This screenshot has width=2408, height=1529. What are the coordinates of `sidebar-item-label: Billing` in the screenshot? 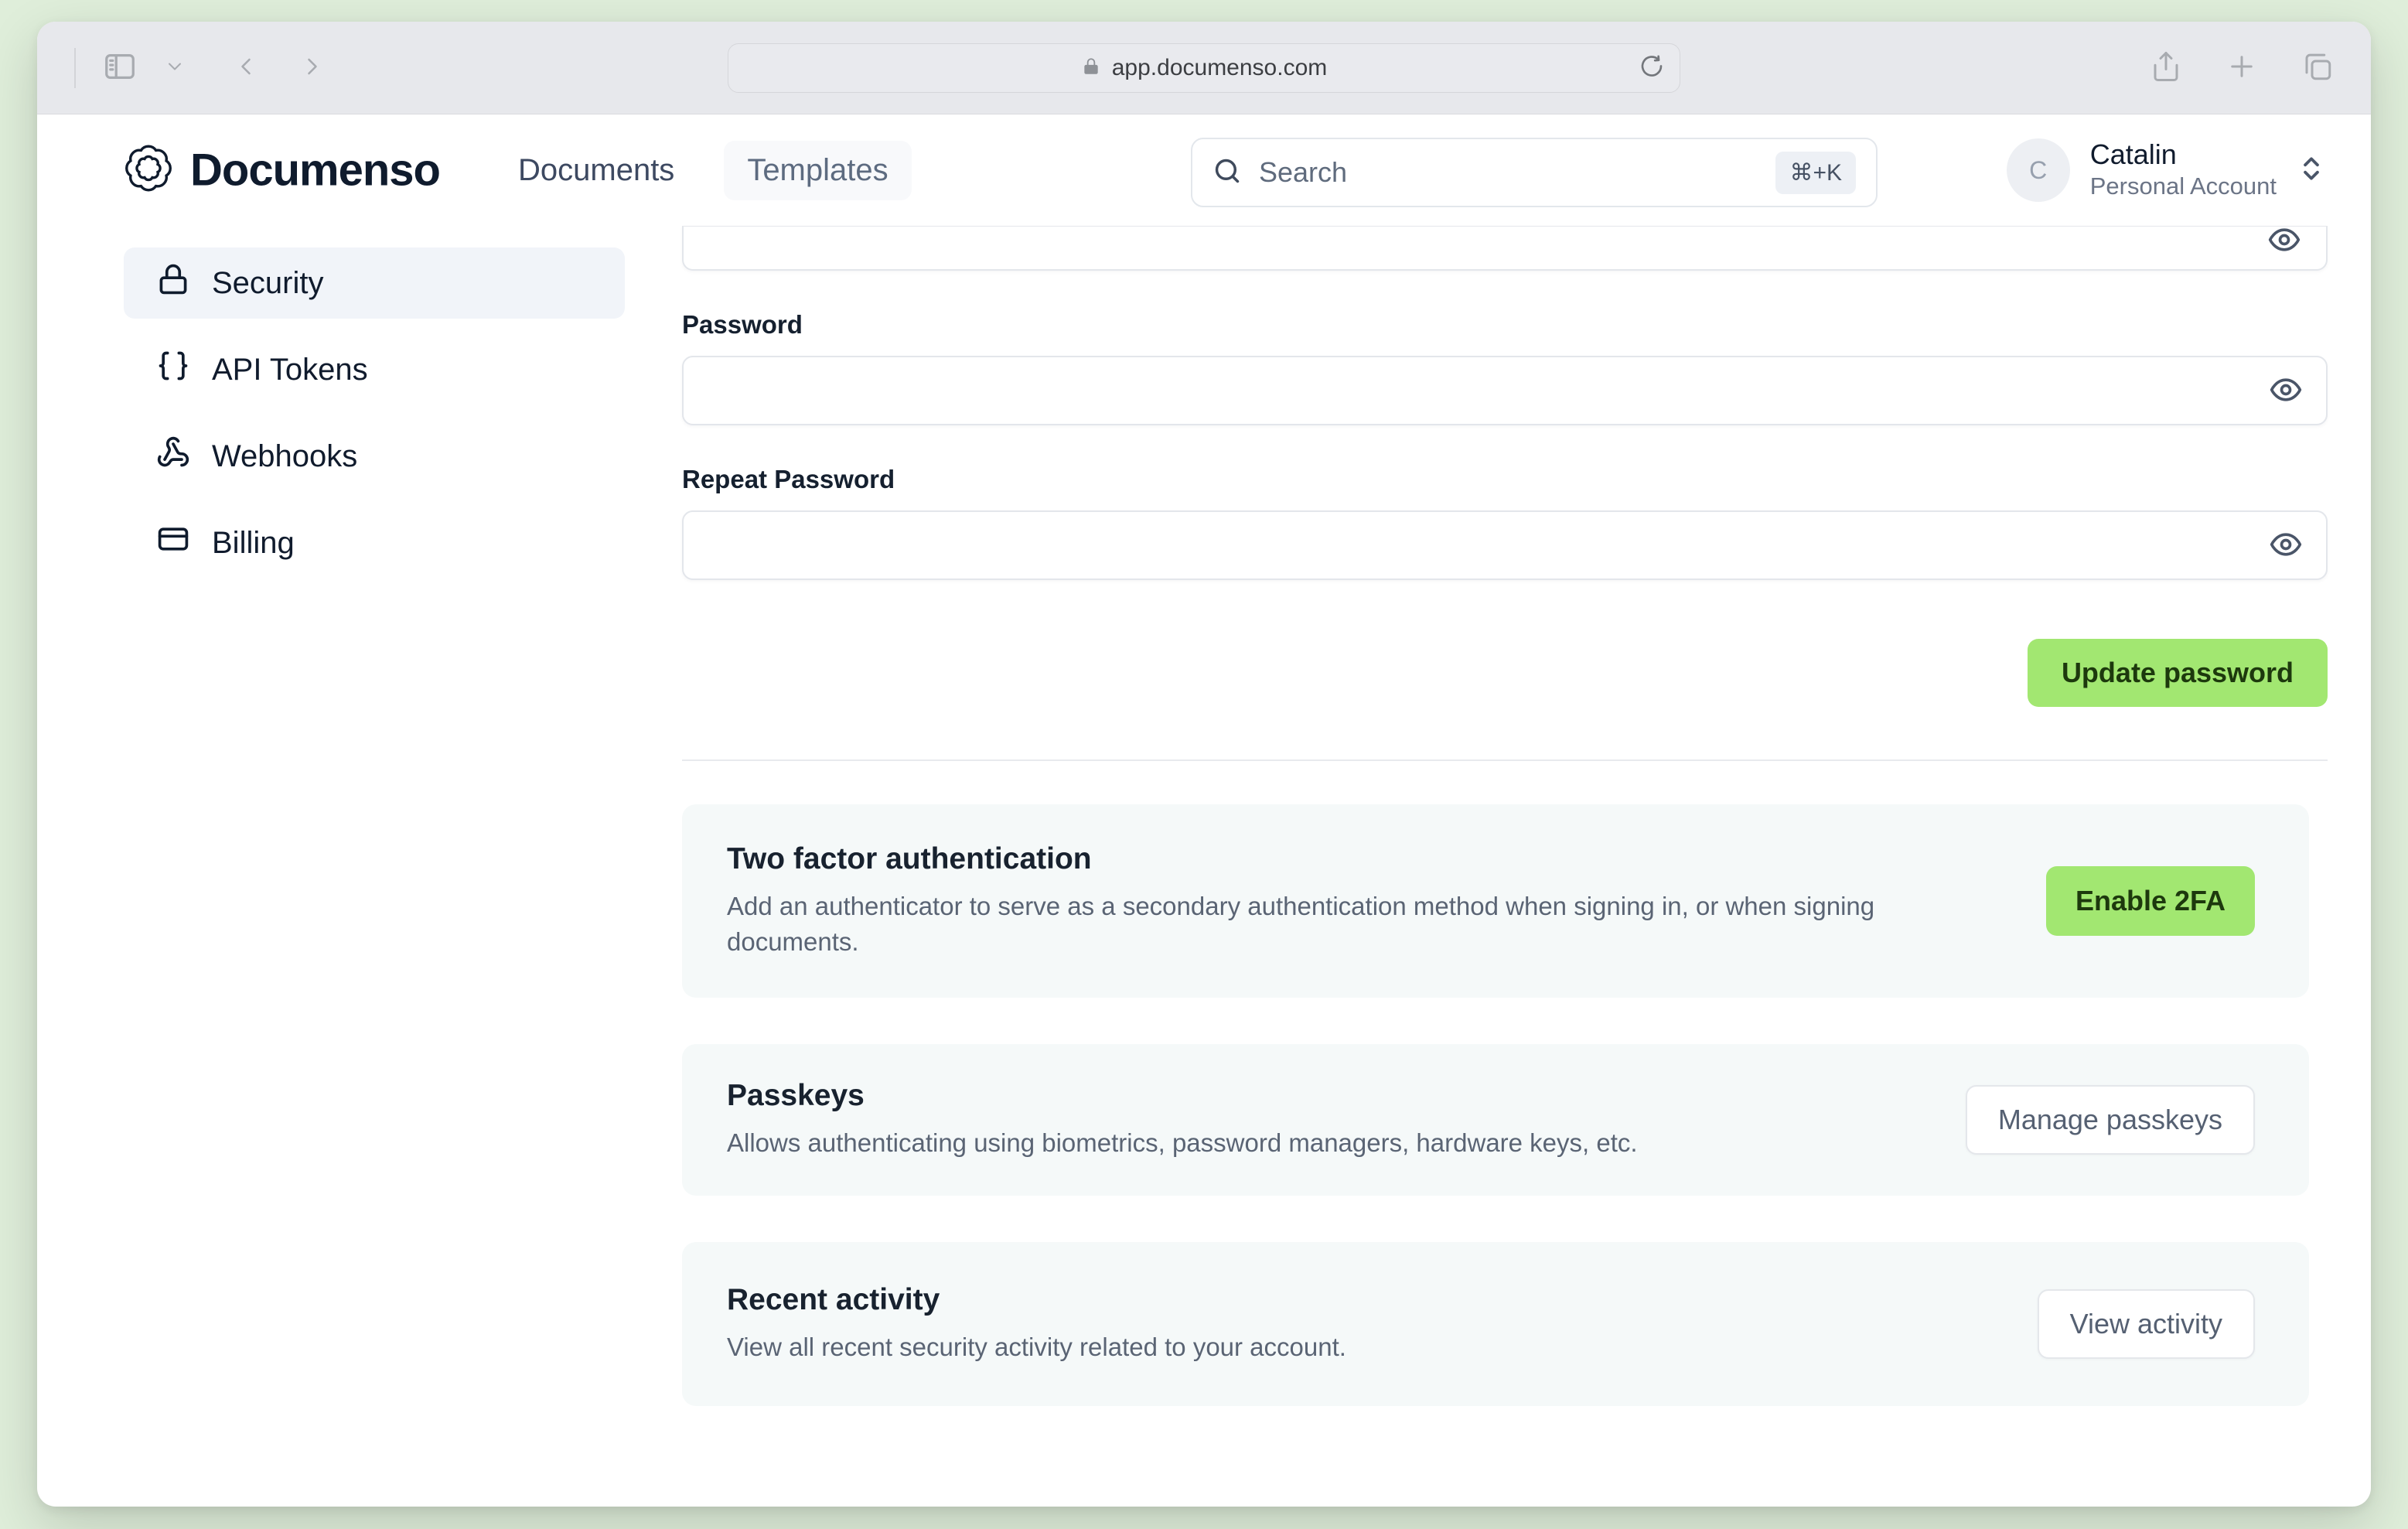 It's located at (253, 542).